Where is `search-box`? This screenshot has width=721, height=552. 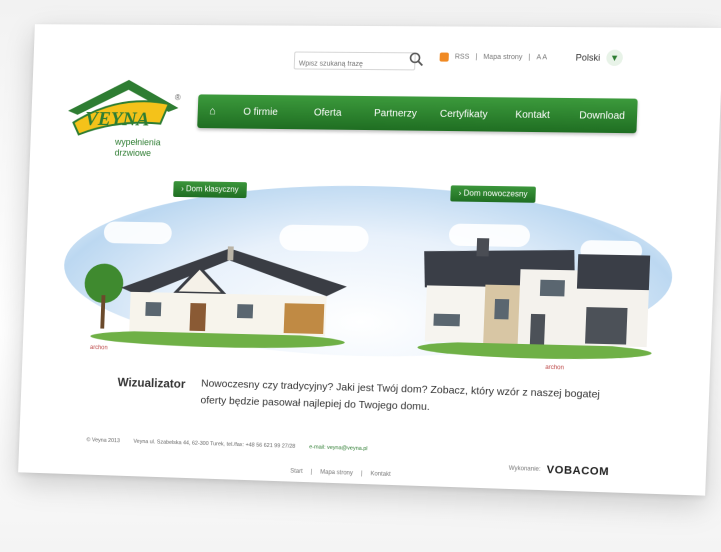 search-box is located at coordinates (355, 61).